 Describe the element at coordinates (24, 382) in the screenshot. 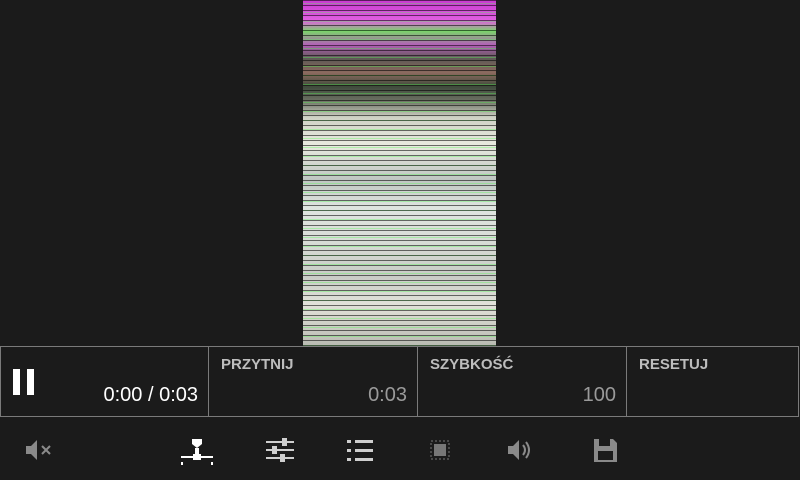

I see `pause-button` at that location.